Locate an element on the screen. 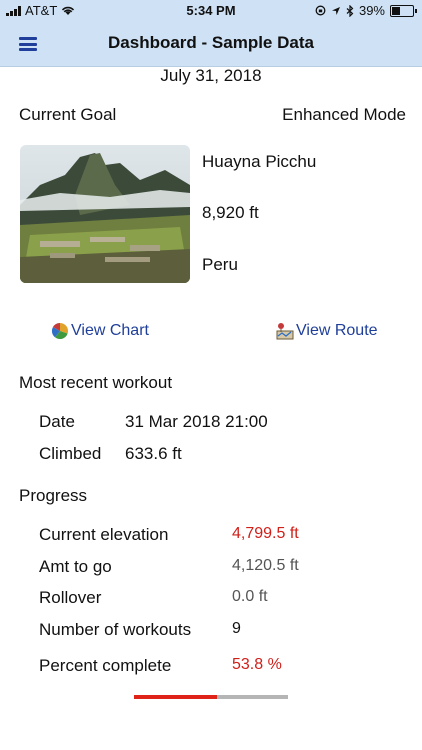 The width and height of the screenshot is (422, 750). progress-bar-fill is located at coordinates (175, 697).